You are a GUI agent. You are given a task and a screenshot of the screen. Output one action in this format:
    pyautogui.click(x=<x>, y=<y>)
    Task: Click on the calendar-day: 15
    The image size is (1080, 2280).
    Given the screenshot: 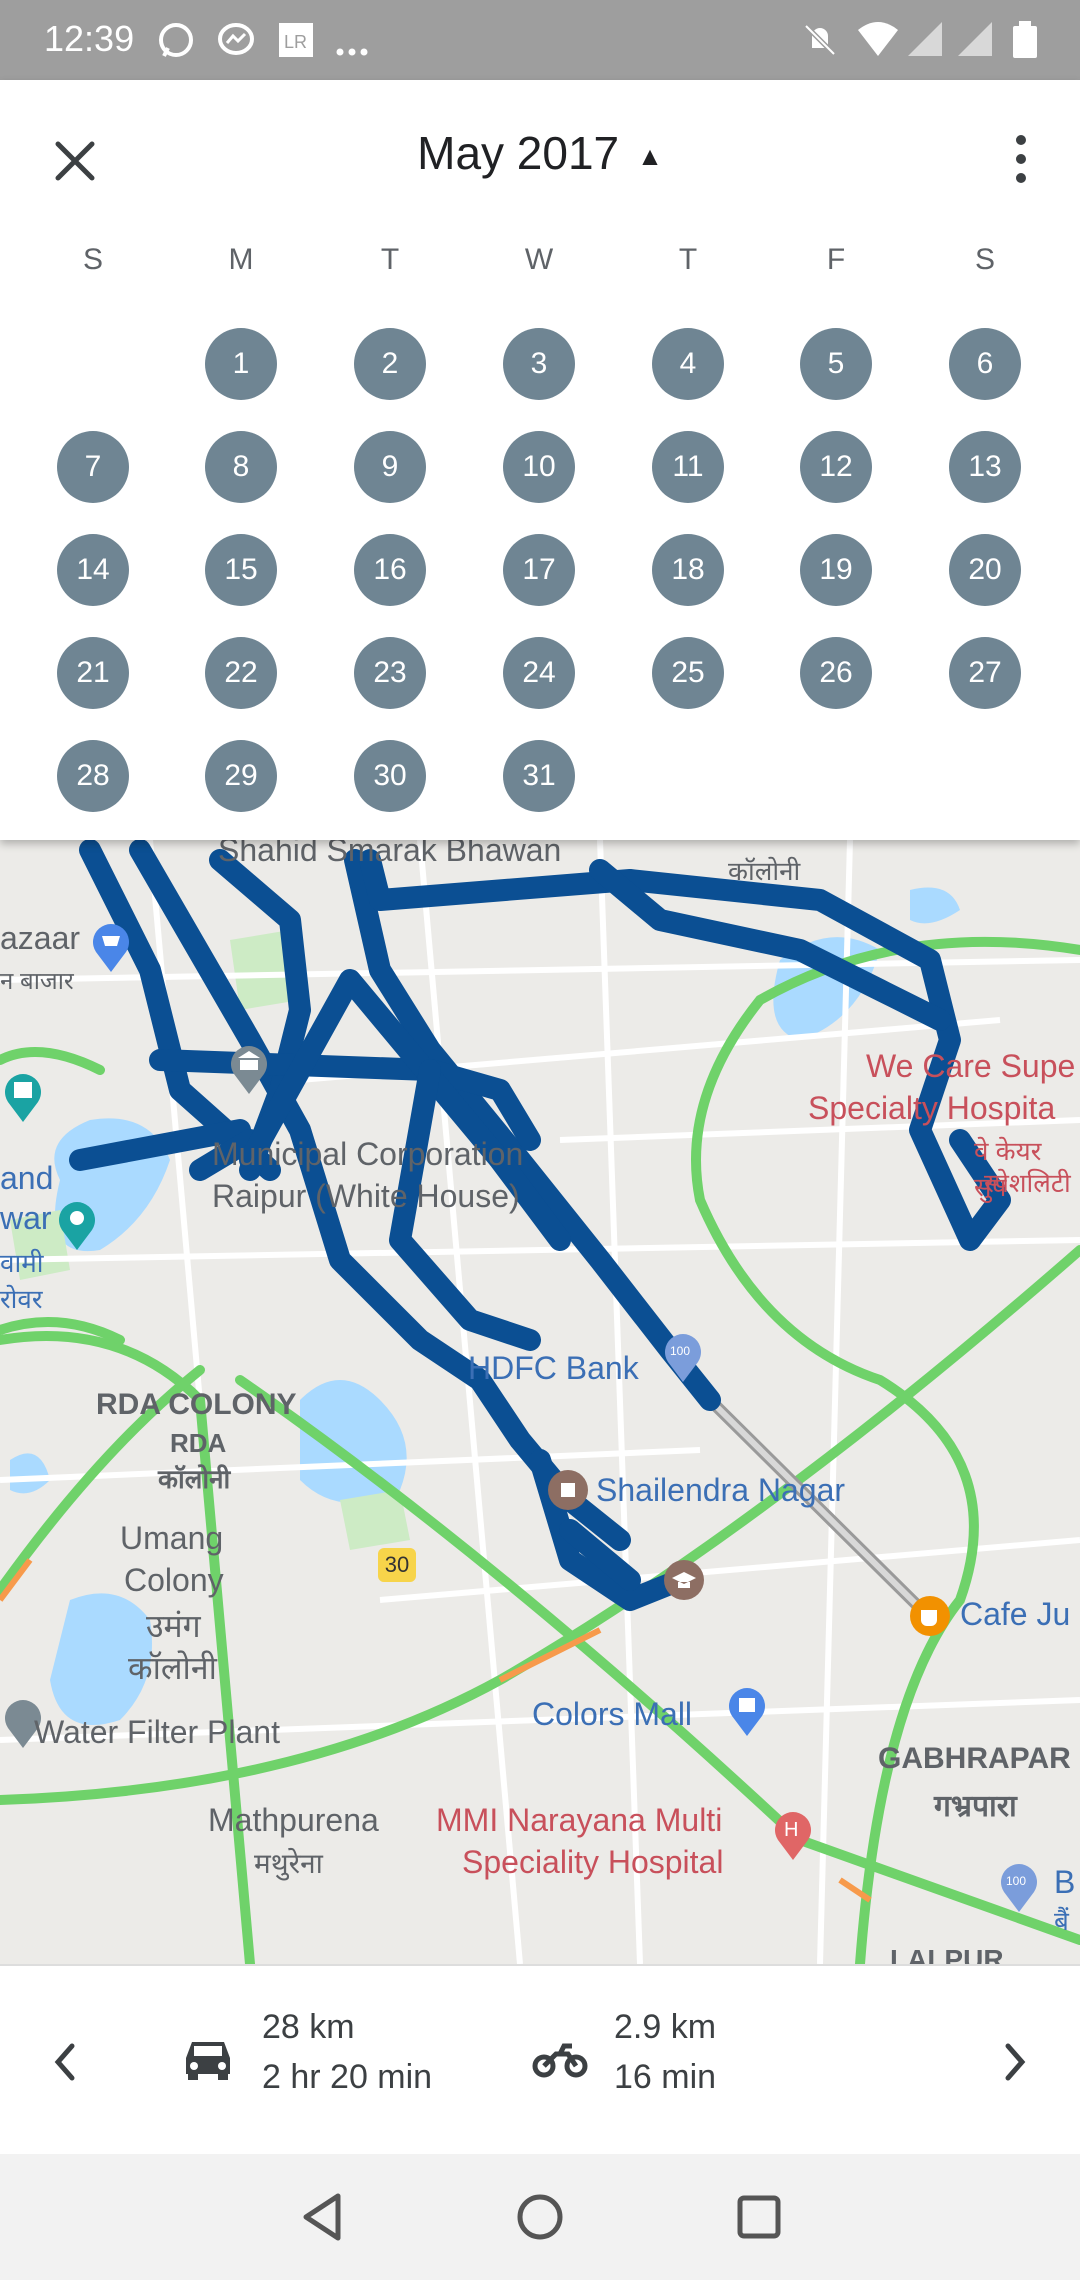 What is the action you would take?
    pyautogui.click(x=241, y=570)
    